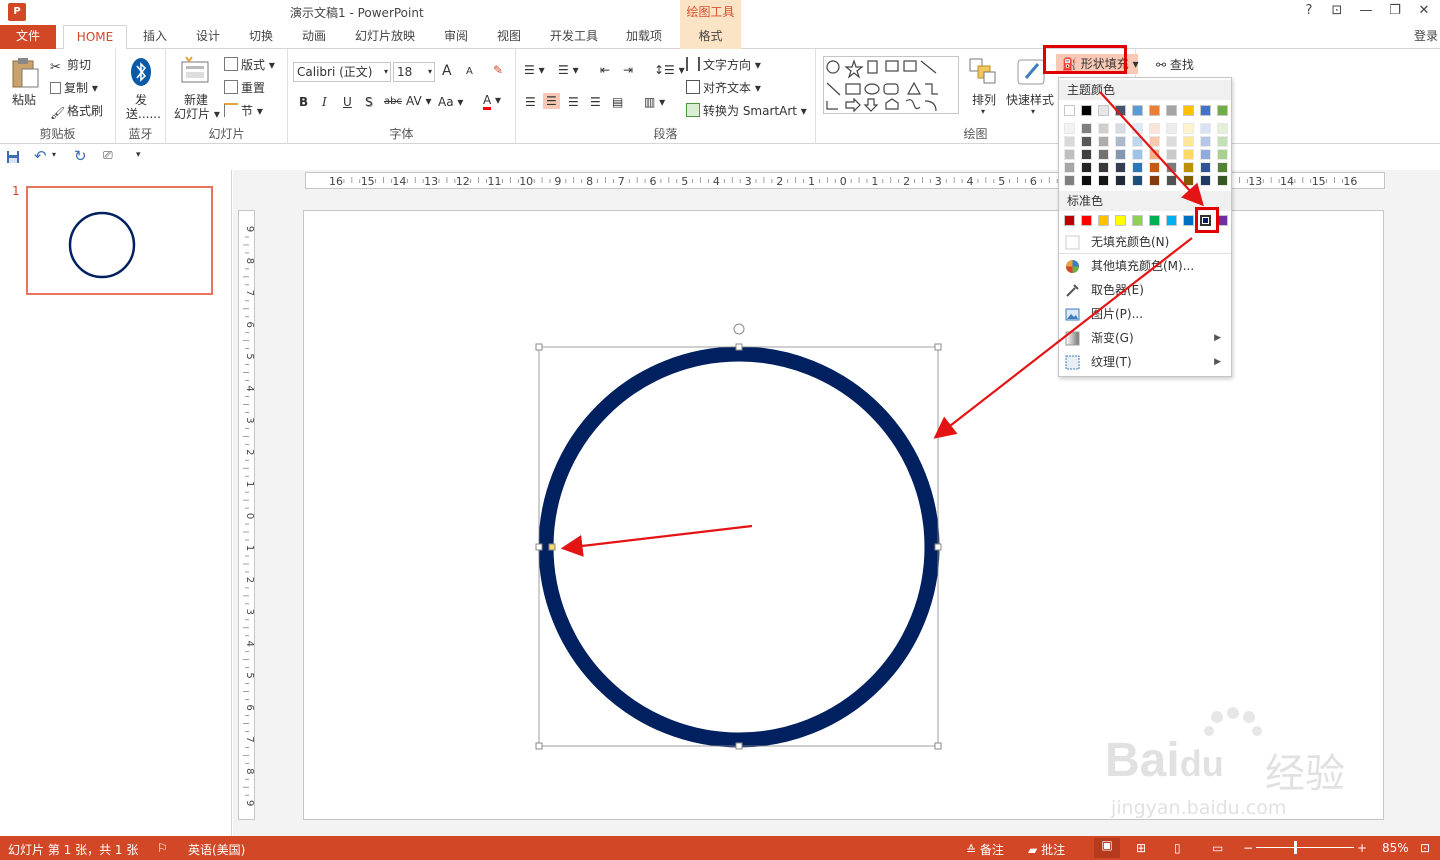 The height and width of the screenshot is (860, 1440). I want to click on tab-addins: 加载项, so click(644, 37).